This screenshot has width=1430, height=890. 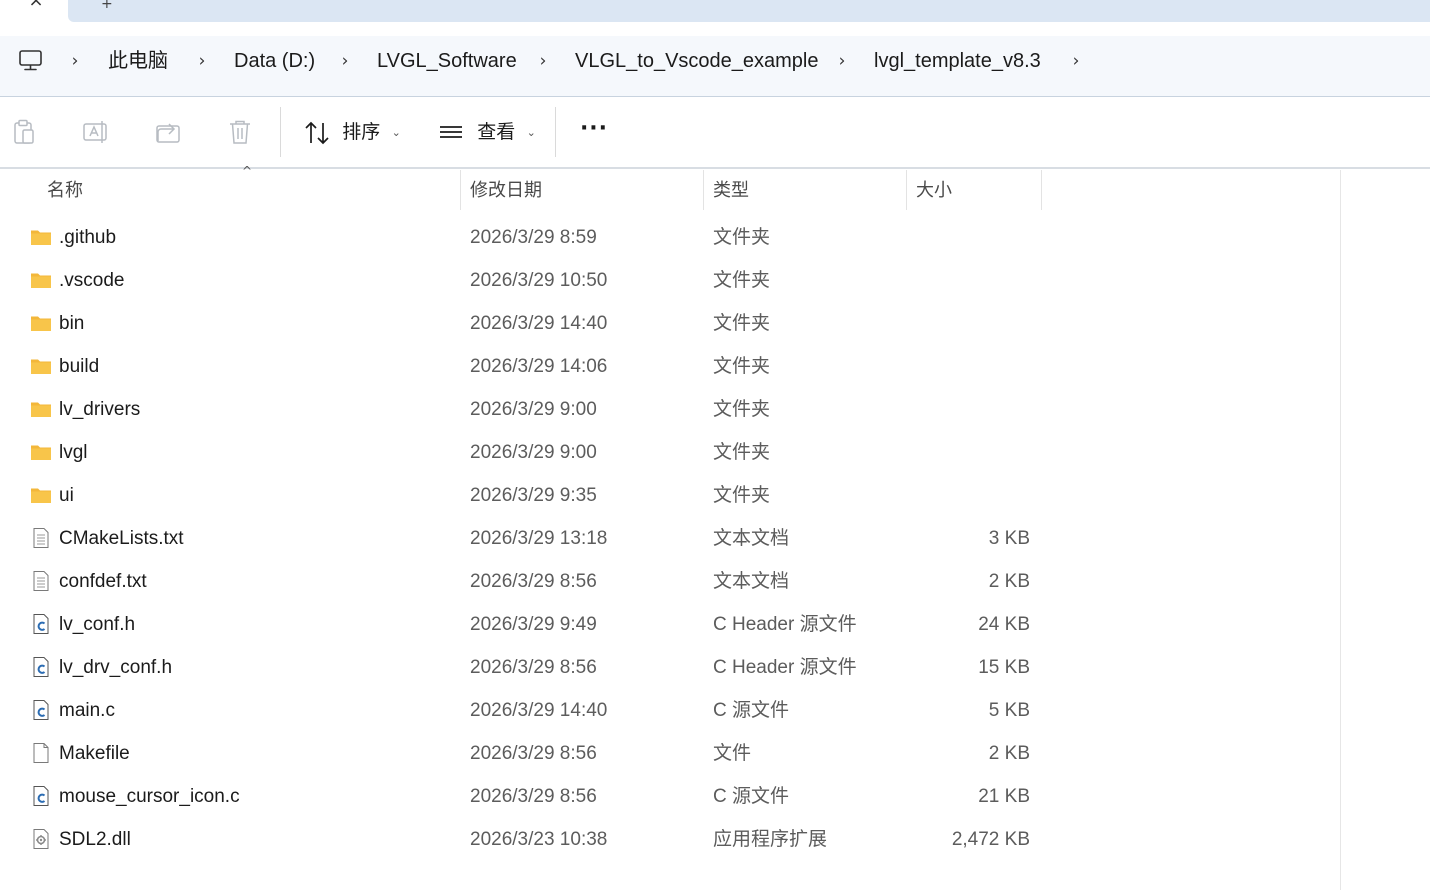 What do you see at coordinates (79, 366) in the screenshot?
I see `file-name: build` at bounding box center [79, 366].